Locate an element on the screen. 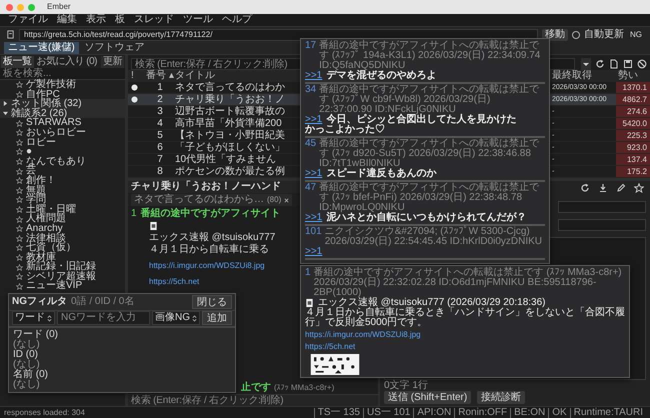 The height and width of the screenshot is (418, 650). momentum-cell: 175.2 is located at coordinates (633, 171).